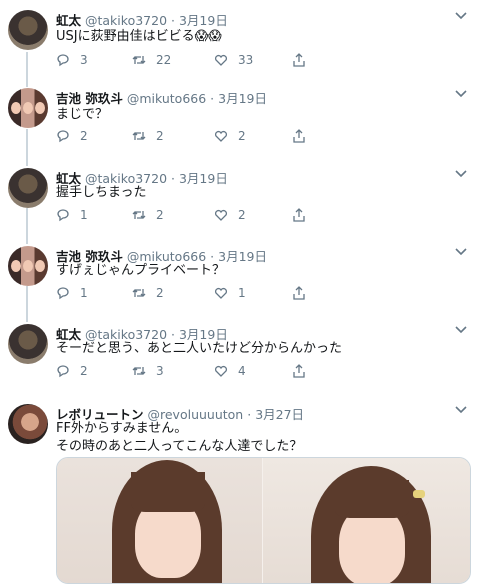  What do you see at coordinates (186, 136) in the screenshot?
I see `tweet-actions: 2 2 2` at bounding box center [186, 136].